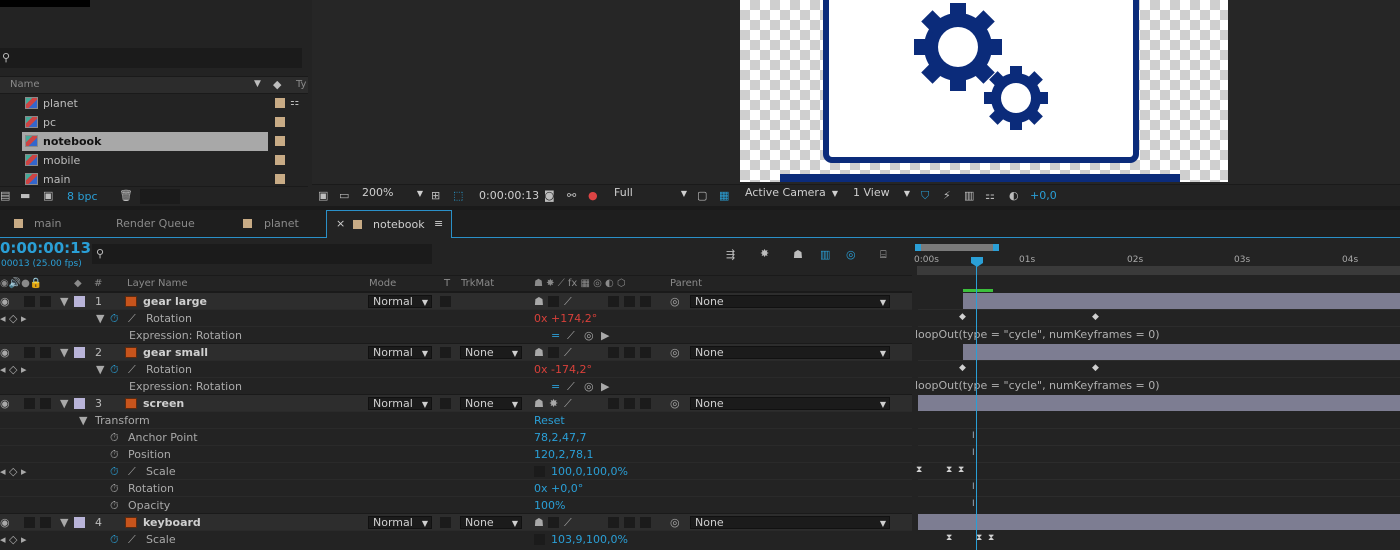  Describe the element at coordinates (445, 301) in the screenshot. I see `preserve-transparency-toggle` at that location.